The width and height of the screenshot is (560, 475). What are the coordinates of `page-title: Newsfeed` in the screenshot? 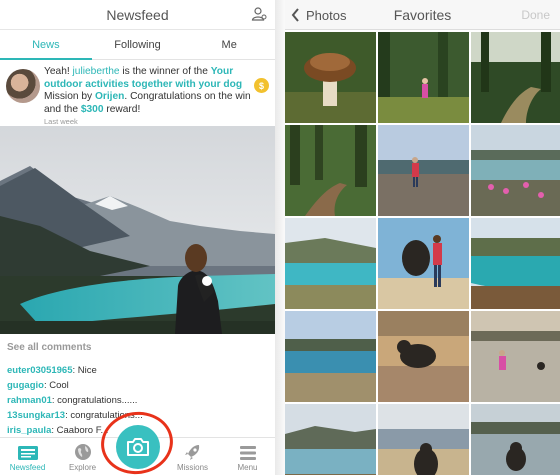 It's located at (137, 14).